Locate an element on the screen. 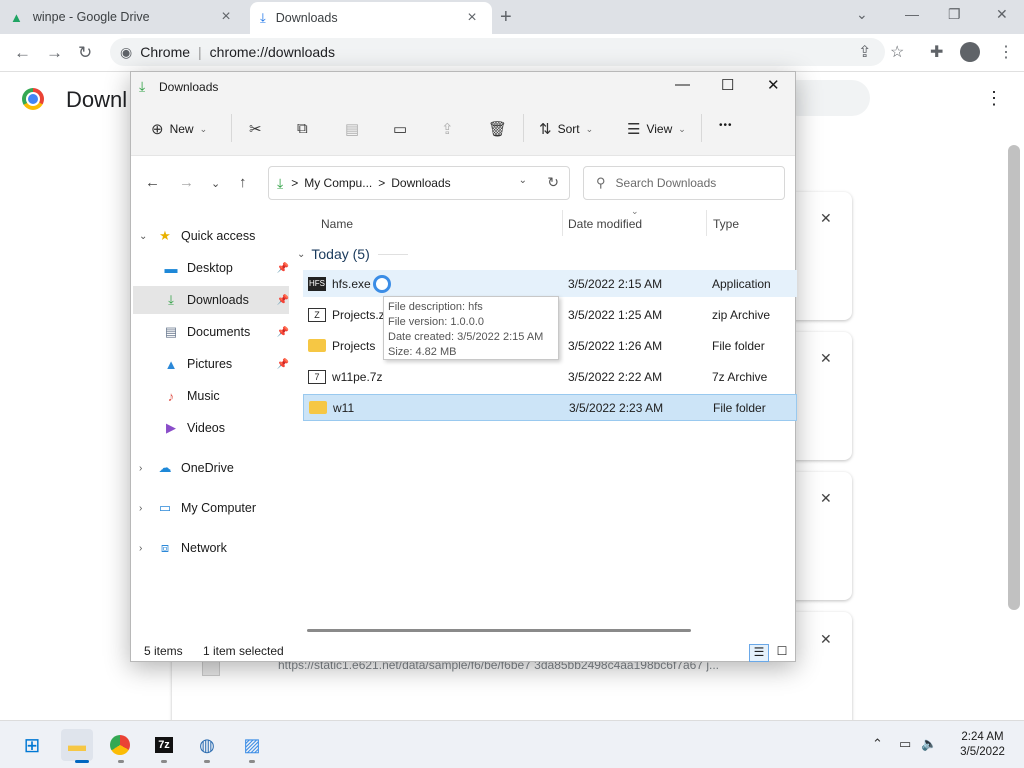  nav-label: OneDrive is located at coordinates (207, 468).